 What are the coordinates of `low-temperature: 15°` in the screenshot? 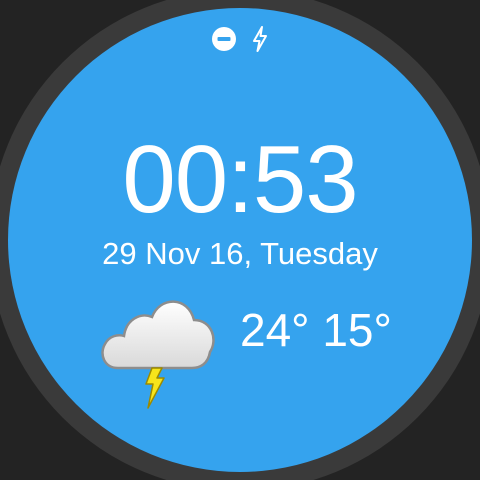 It's located at (357, 330).